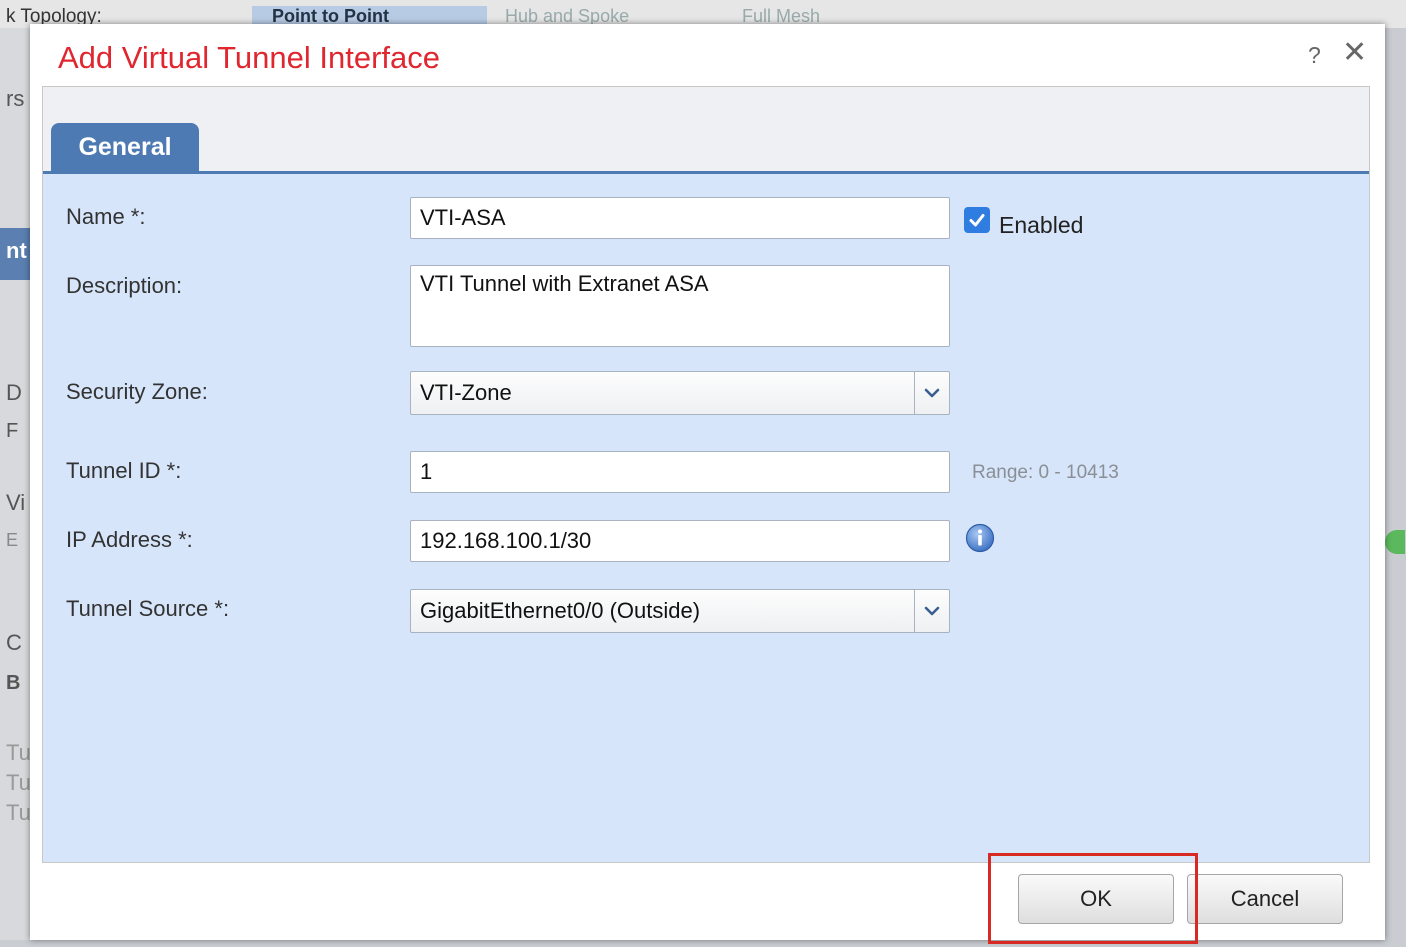 The height and width of the screenshot is (947, 1406). I want to click on tunnel-source-select: GigabitEthernet0/0 (Outside), so click(680, 611).